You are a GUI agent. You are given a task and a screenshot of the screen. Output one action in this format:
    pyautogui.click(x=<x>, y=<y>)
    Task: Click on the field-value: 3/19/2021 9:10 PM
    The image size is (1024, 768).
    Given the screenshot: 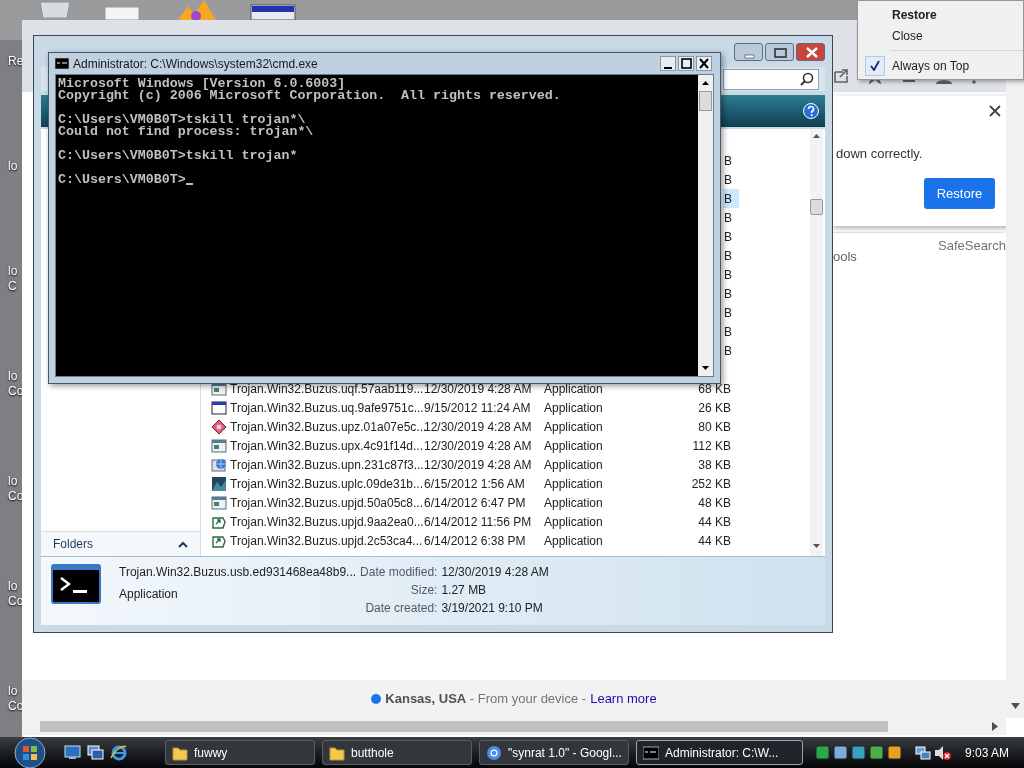 What is the action you would take?
    pyautogui.click(x=492, y=608)
    